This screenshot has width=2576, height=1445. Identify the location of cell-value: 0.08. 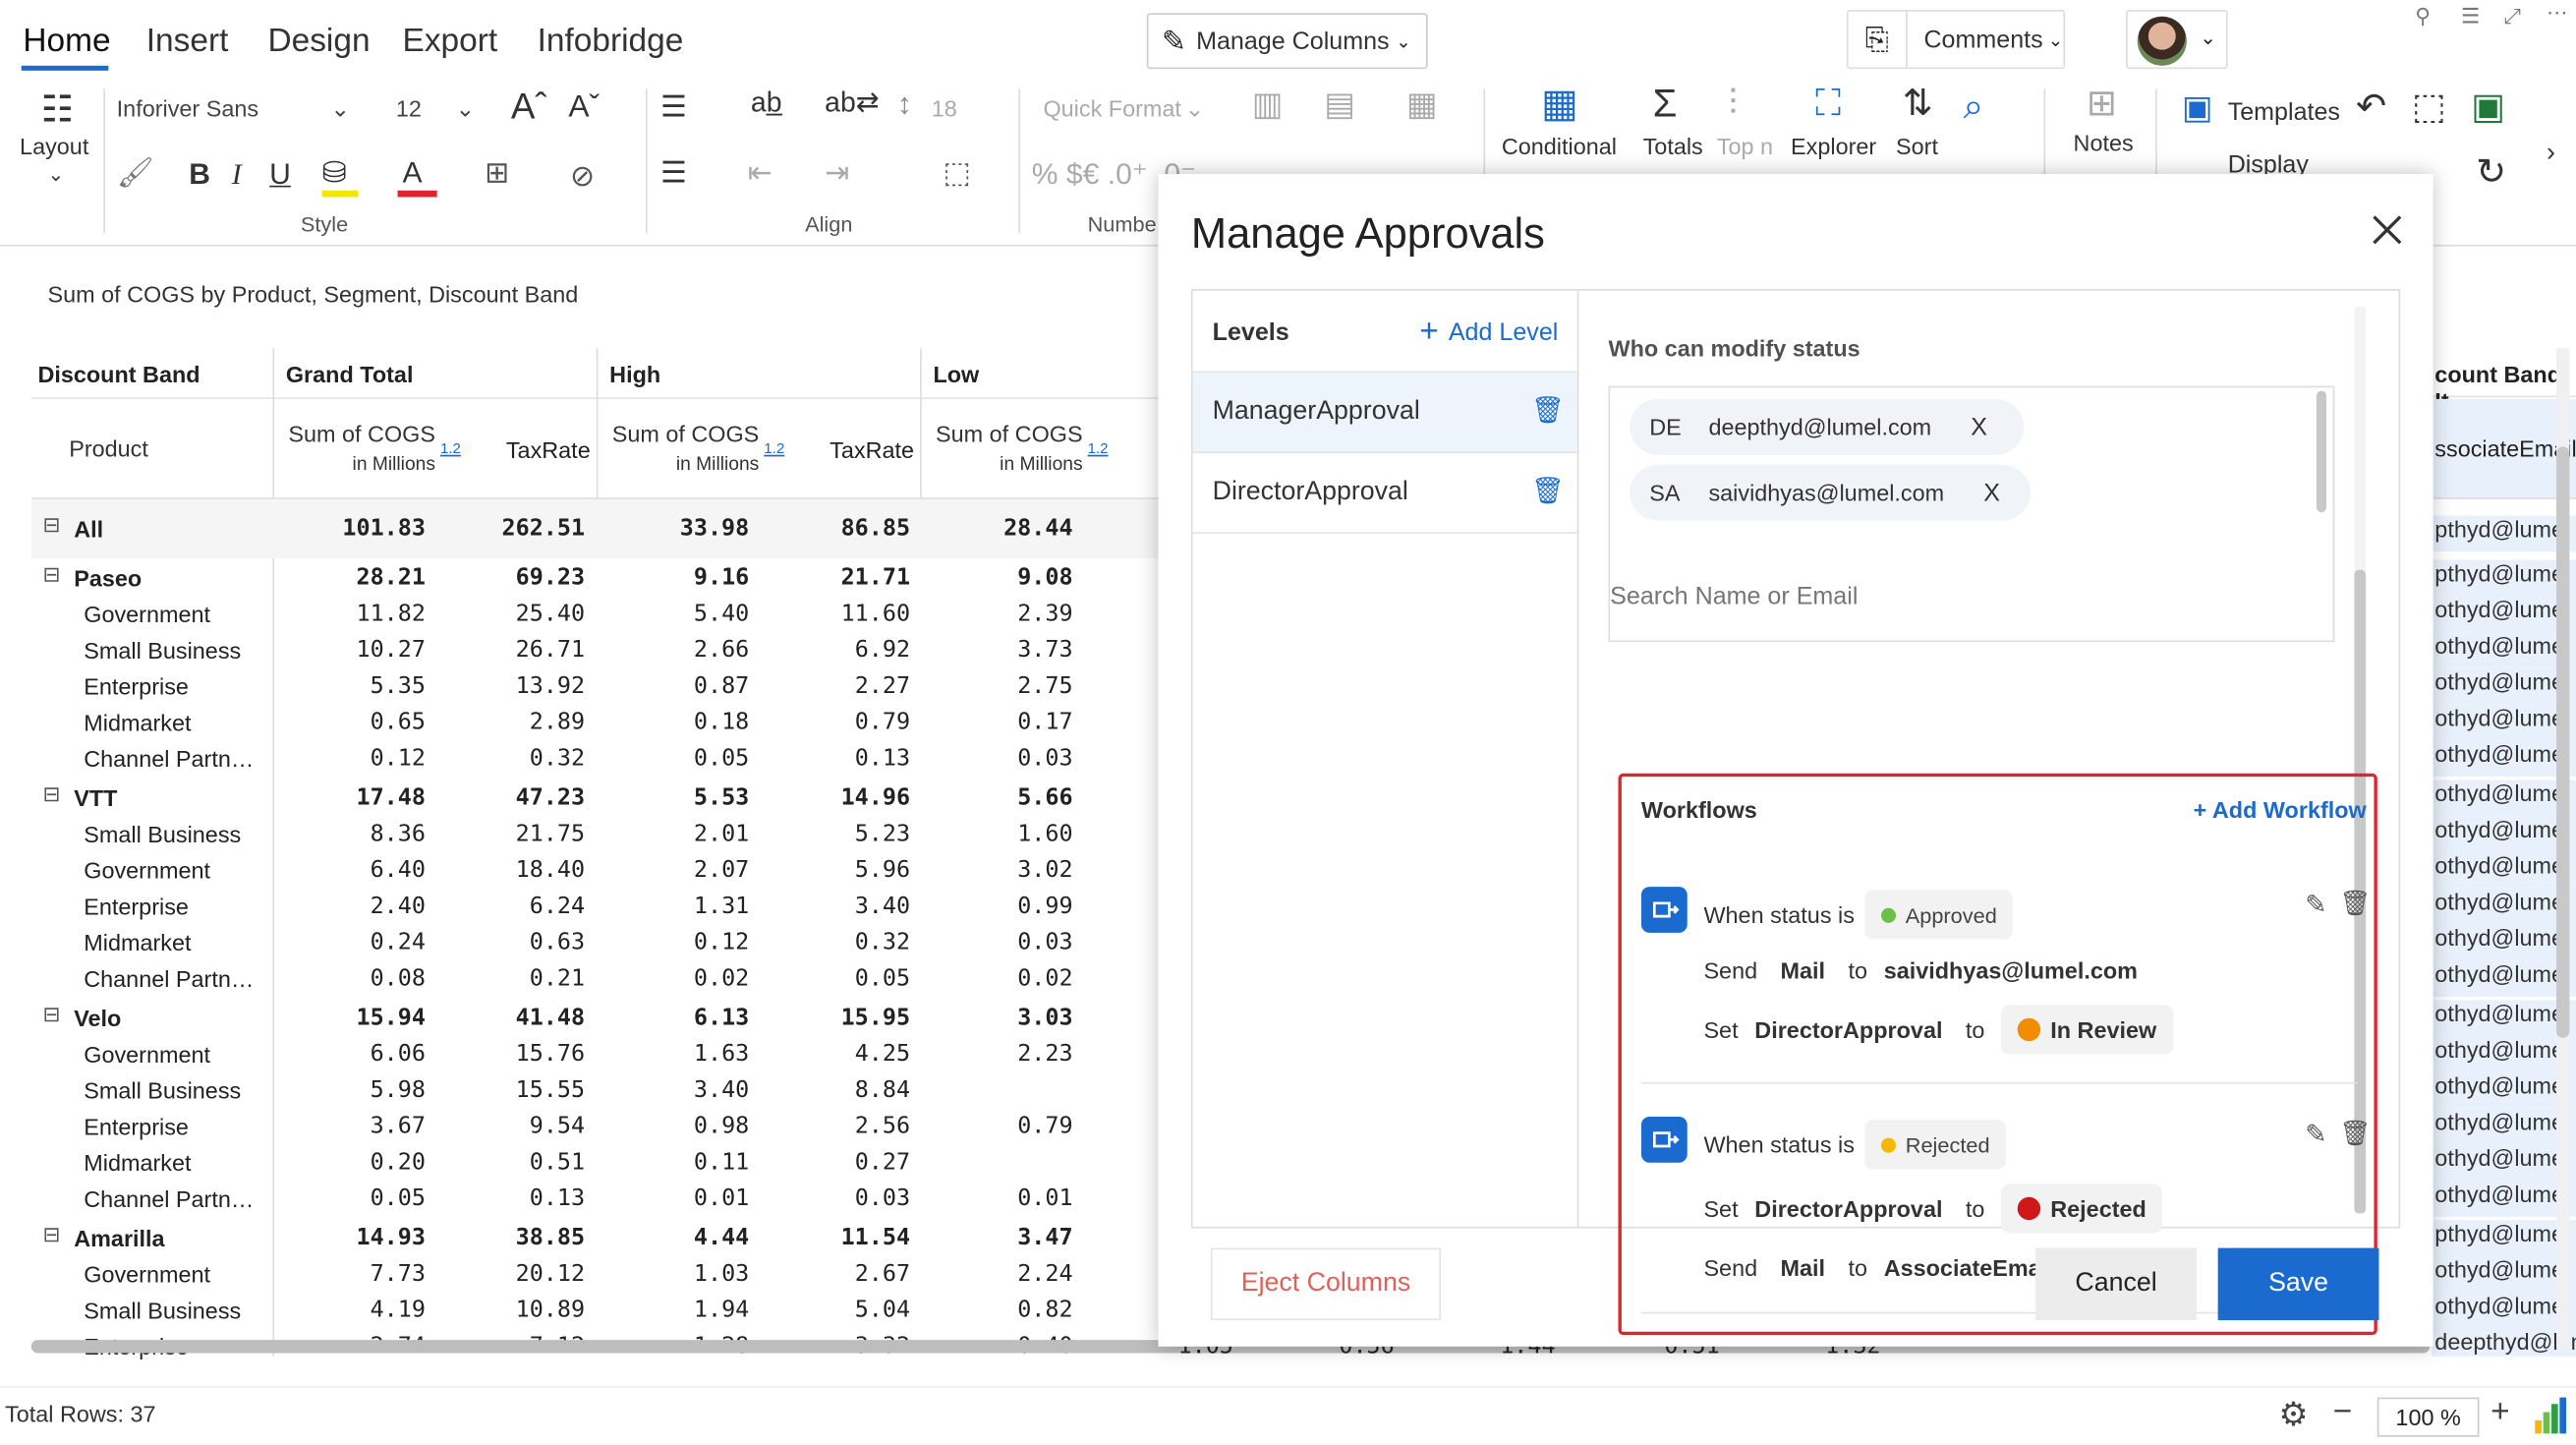
(360, 978).